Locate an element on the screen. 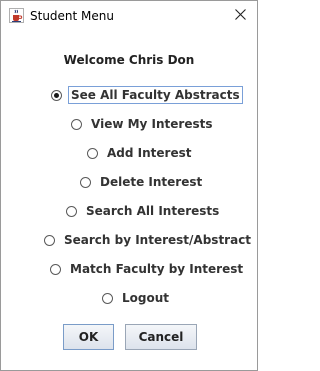 The width and height of the screenshot is (320, 371). radio-option-view-my-interests: View My Interests is located at coordinates (143, 124).